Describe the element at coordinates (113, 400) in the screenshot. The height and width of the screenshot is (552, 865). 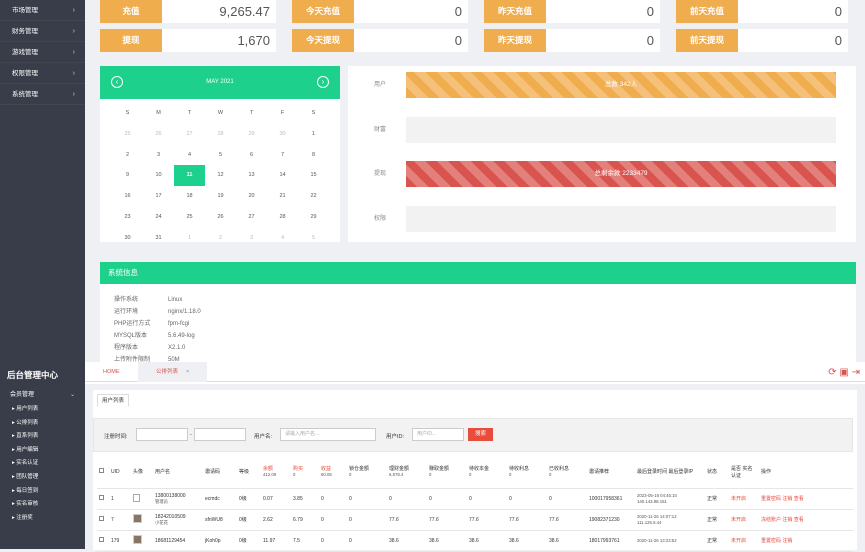
I see `panel-tab-user-list: 用户列表` at that location.